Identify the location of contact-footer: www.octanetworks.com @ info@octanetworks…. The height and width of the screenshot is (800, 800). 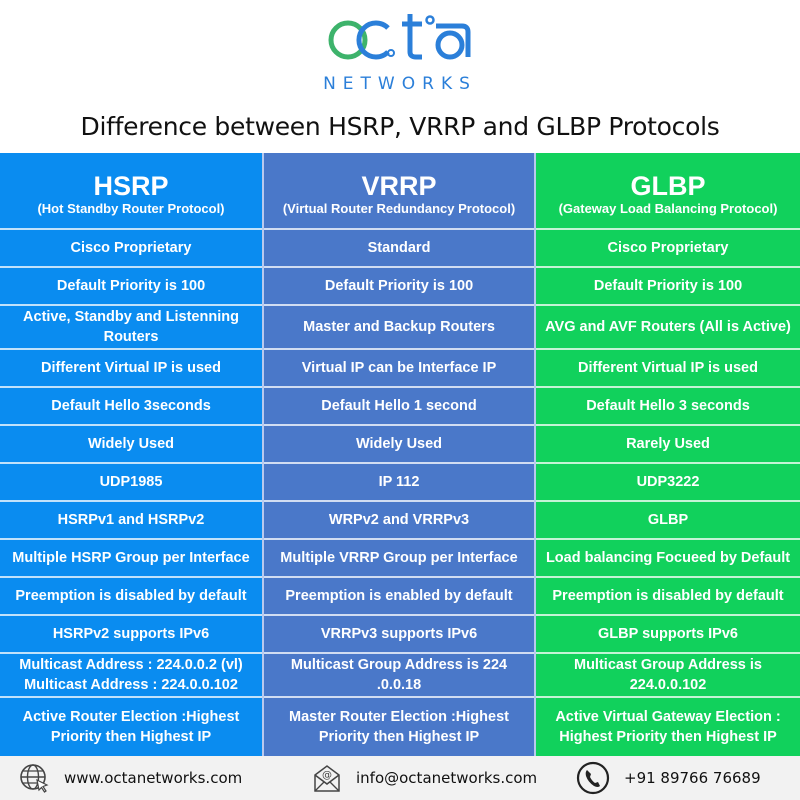
(400, 778).